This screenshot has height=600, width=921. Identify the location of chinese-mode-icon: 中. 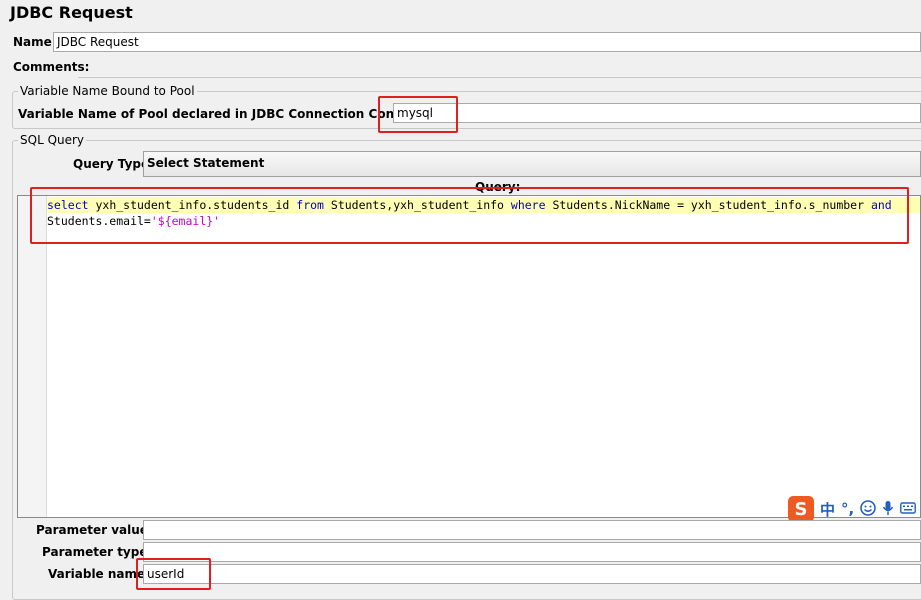
(827, 509).